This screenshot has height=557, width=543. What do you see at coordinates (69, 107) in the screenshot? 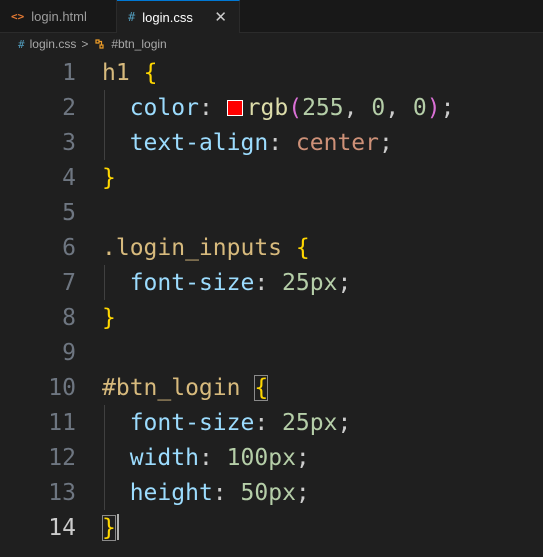
I see `line-number: 2` at bounding box center [69, 107].